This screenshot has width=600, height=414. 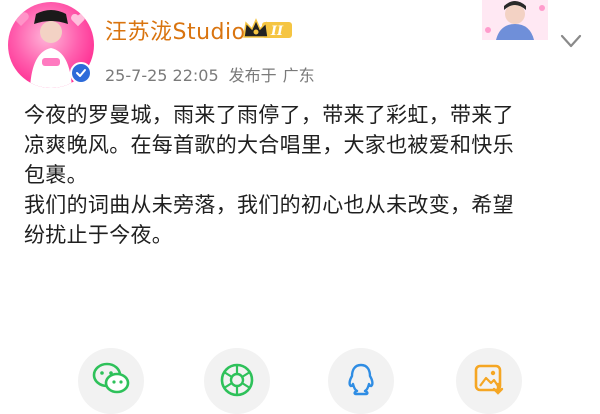 I want to click on author-name: 汪苏泷Studio, so click(x=175, y=30).